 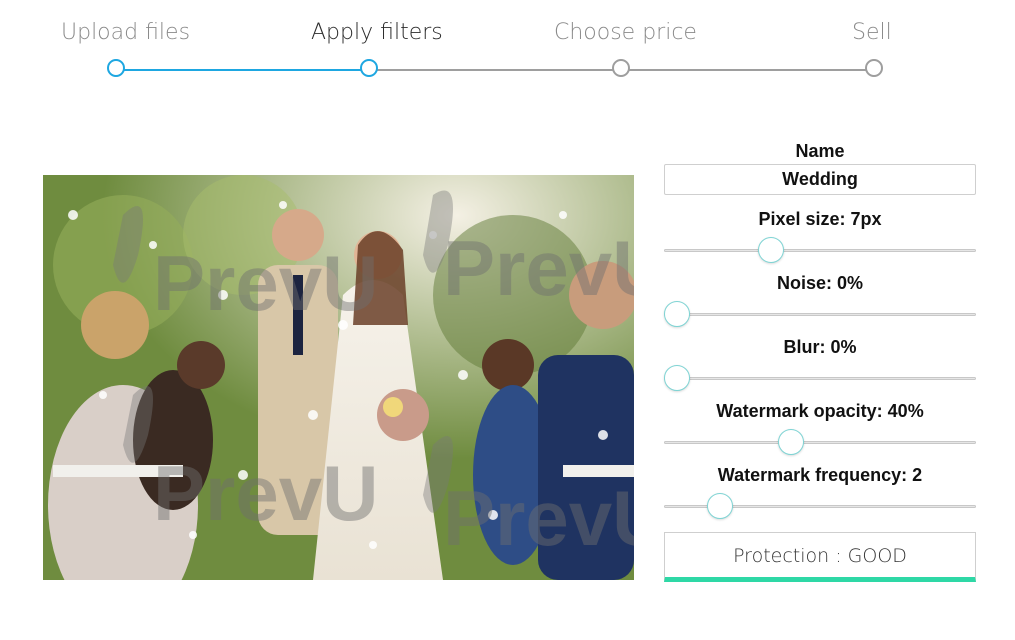 What do you see at coordinates (538, 268) in the screenshot?
I see `watermark-text-2: PrevU` at bounding box center [538, 268].